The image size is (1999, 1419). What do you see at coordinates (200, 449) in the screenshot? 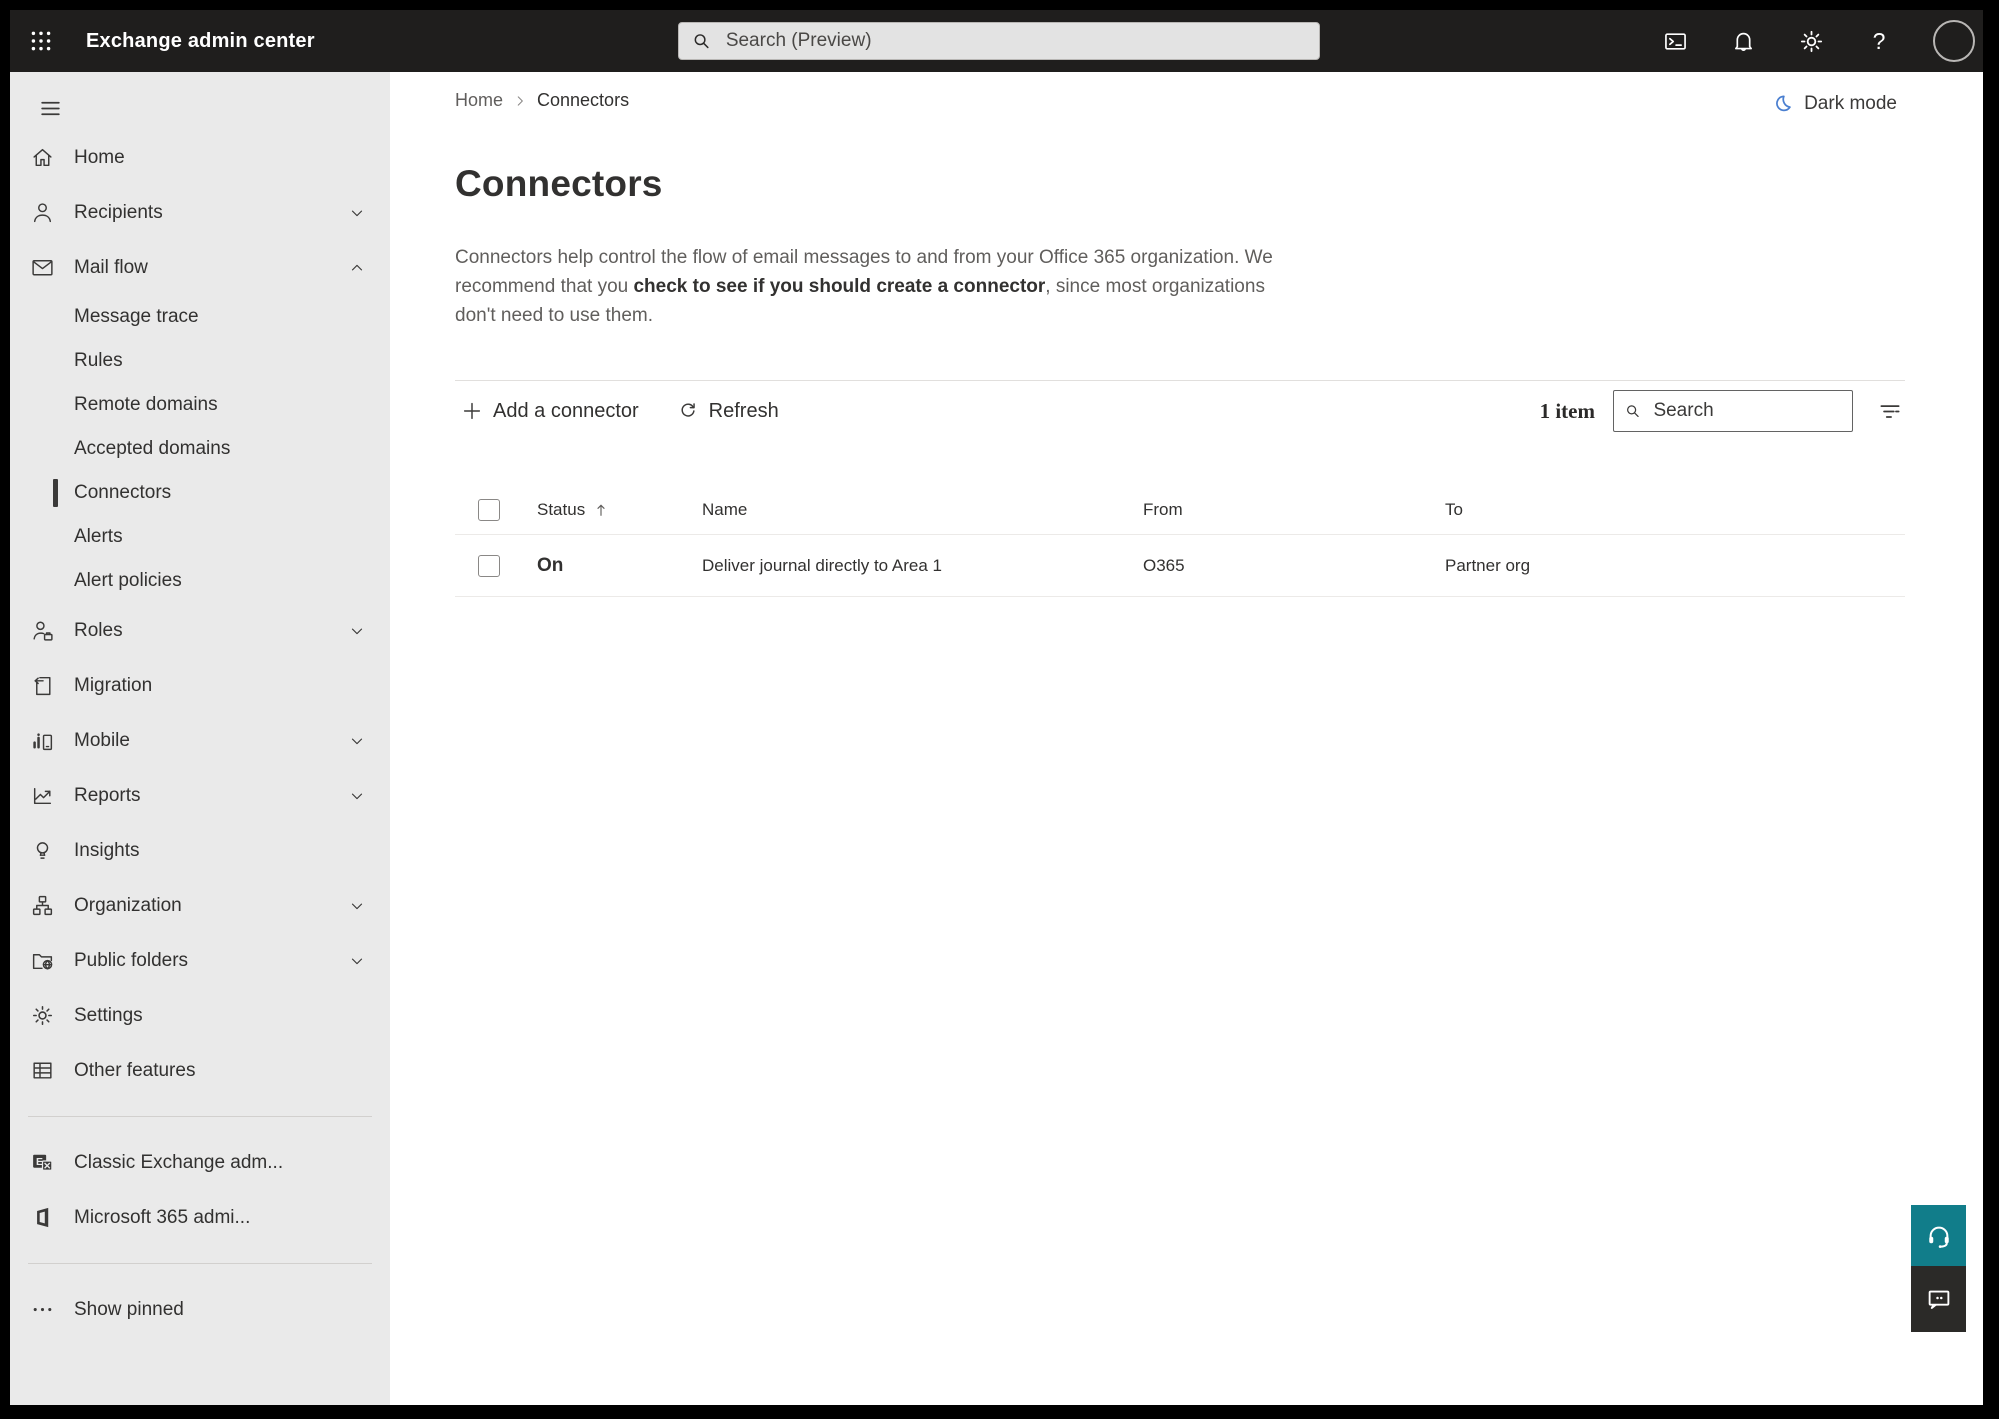
I see `sidebar-item-accepted-domains: Accepted domains` at bounding box center [200, 449].